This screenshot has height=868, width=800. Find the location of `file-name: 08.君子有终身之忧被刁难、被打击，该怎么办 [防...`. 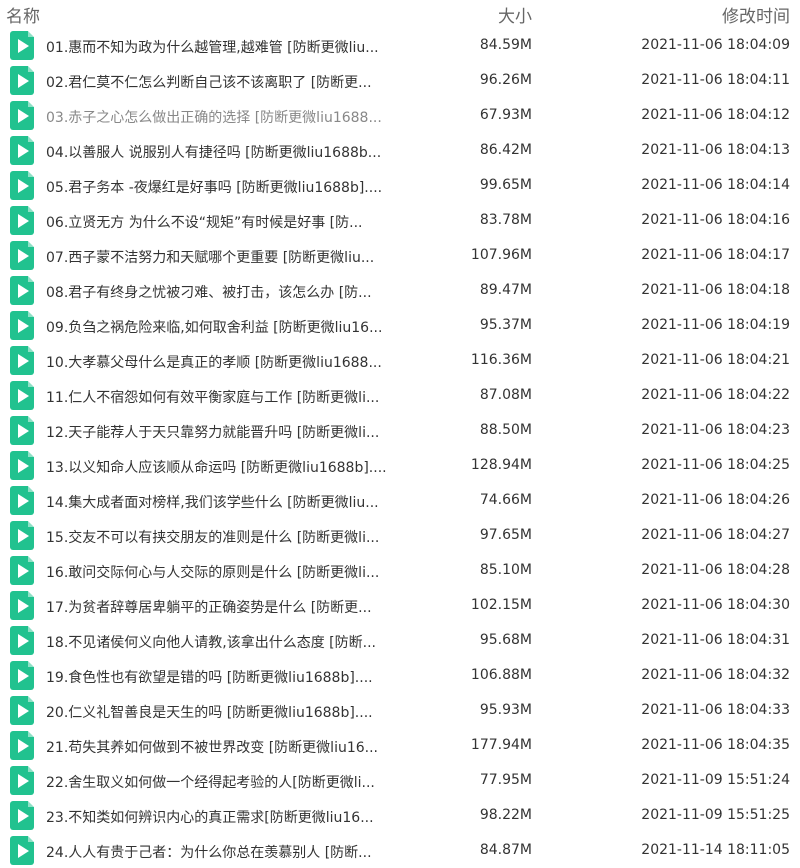

file-name: 08.君子有终身之忧被刁难、被打击，该怎么办 [防... is located at coordinates (209, 293).